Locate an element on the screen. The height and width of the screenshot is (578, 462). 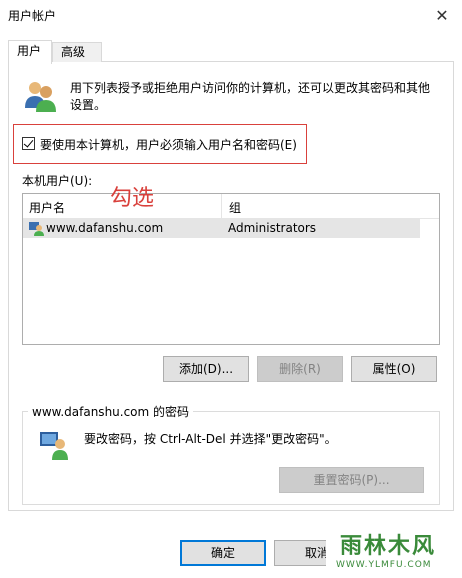
close-icon: ✕ is located at coordinates (442, 15).